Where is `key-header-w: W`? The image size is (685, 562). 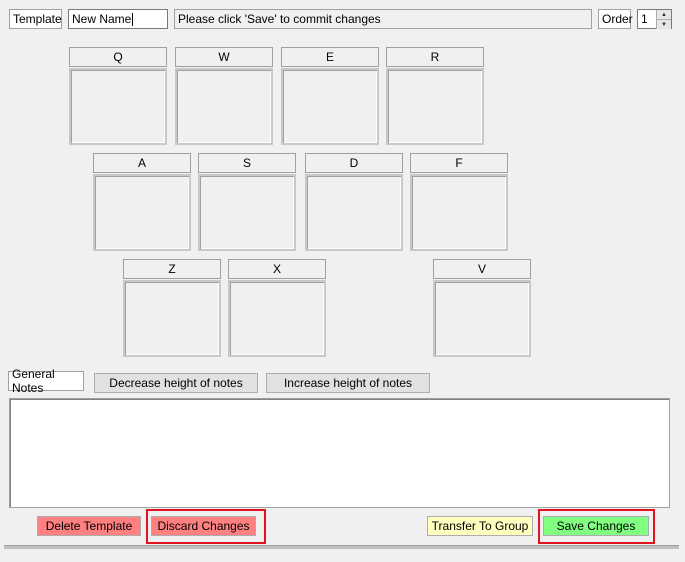 key-header-w: W is located at coordinates (224, 57).